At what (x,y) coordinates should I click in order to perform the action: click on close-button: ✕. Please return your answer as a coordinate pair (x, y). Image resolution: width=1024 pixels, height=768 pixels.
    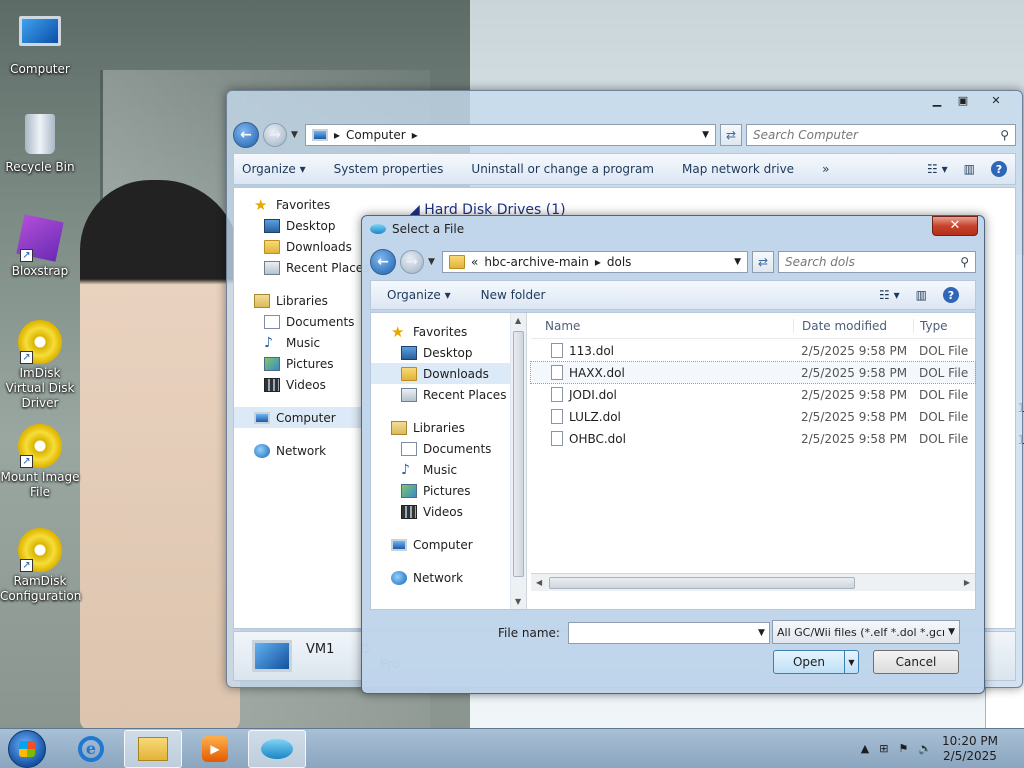
    Looking at the image, I should click on (996, 100).